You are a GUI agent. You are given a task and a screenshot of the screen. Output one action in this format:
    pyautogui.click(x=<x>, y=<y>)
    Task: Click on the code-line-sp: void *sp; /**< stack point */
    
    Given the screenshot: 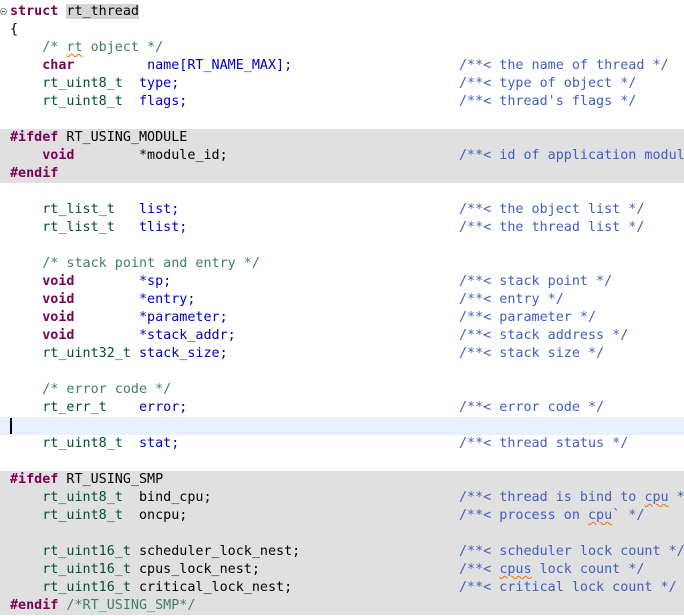 What is the action you would take?
    pyautogui.click(x=342, y=282)
    